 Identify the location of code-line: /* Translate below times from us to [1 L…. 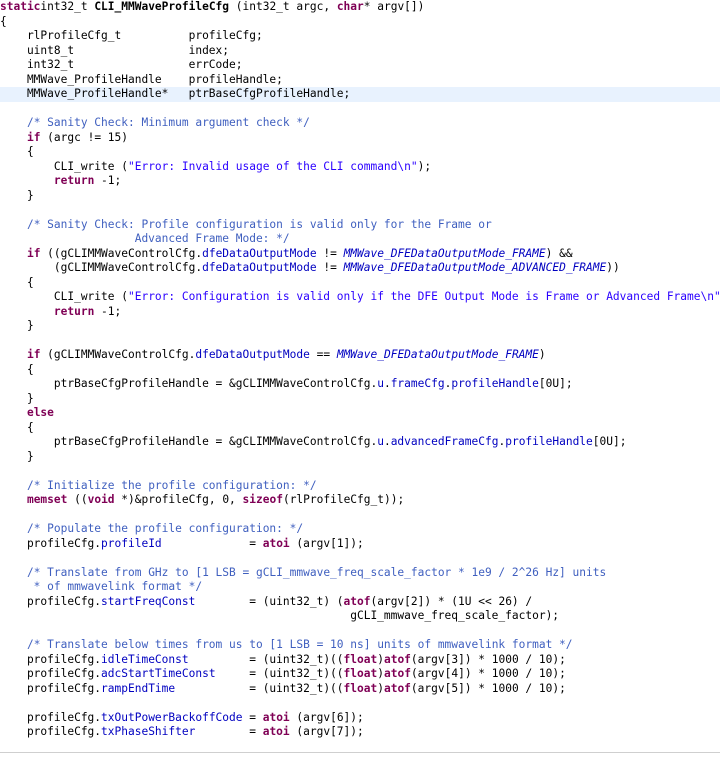
(360, 645).